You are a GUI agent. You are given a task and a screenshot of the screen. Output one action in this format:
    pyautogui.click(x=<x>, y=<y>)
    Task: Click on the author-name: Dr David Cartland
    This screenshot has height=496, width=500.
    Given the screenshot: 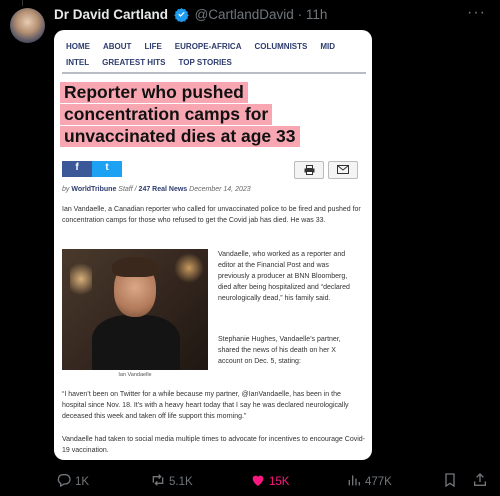 What is the action you would take?
    pyautogui.click(x=111, y=14)
    